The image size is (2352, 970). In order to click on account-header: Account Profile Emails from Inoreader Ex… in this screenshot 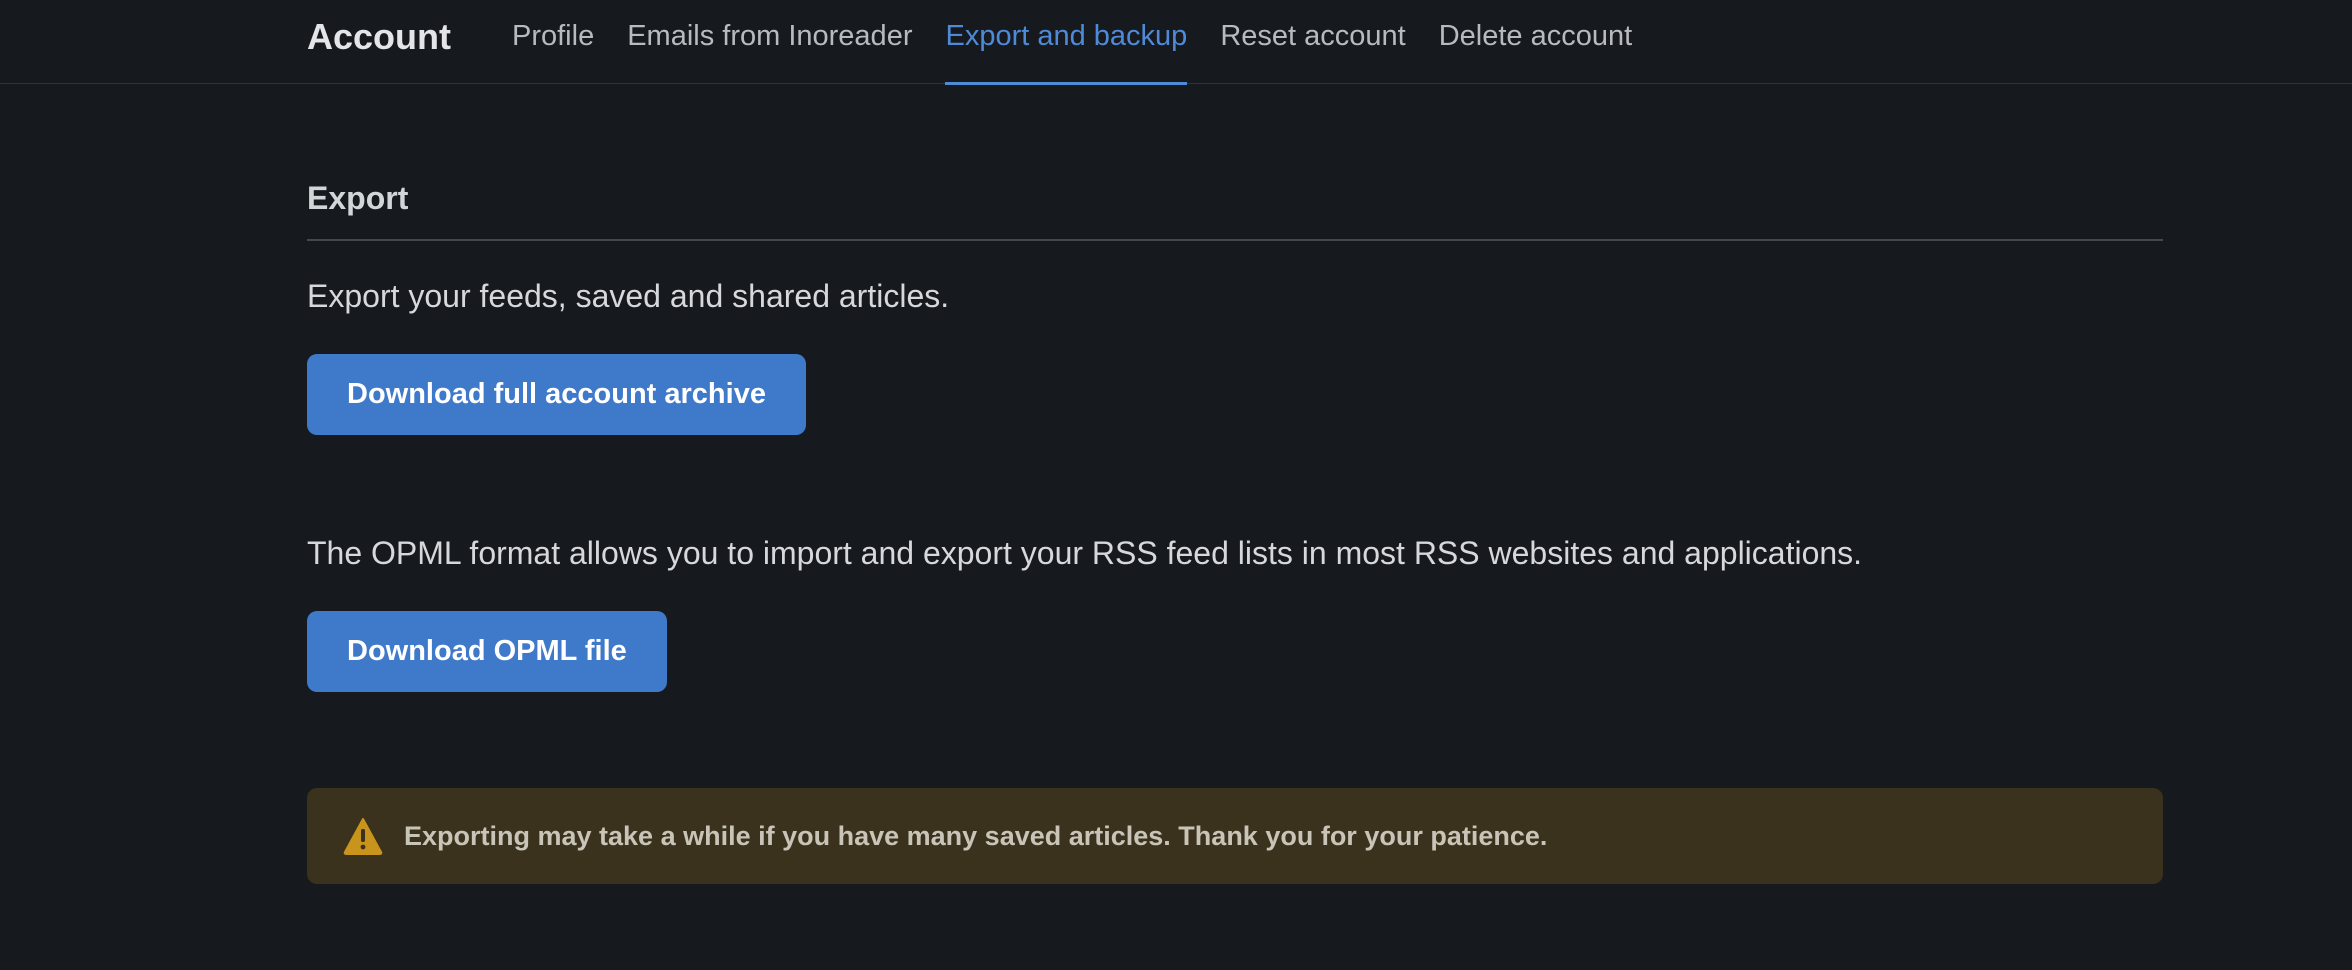, I will do `click(1176, 42)`.